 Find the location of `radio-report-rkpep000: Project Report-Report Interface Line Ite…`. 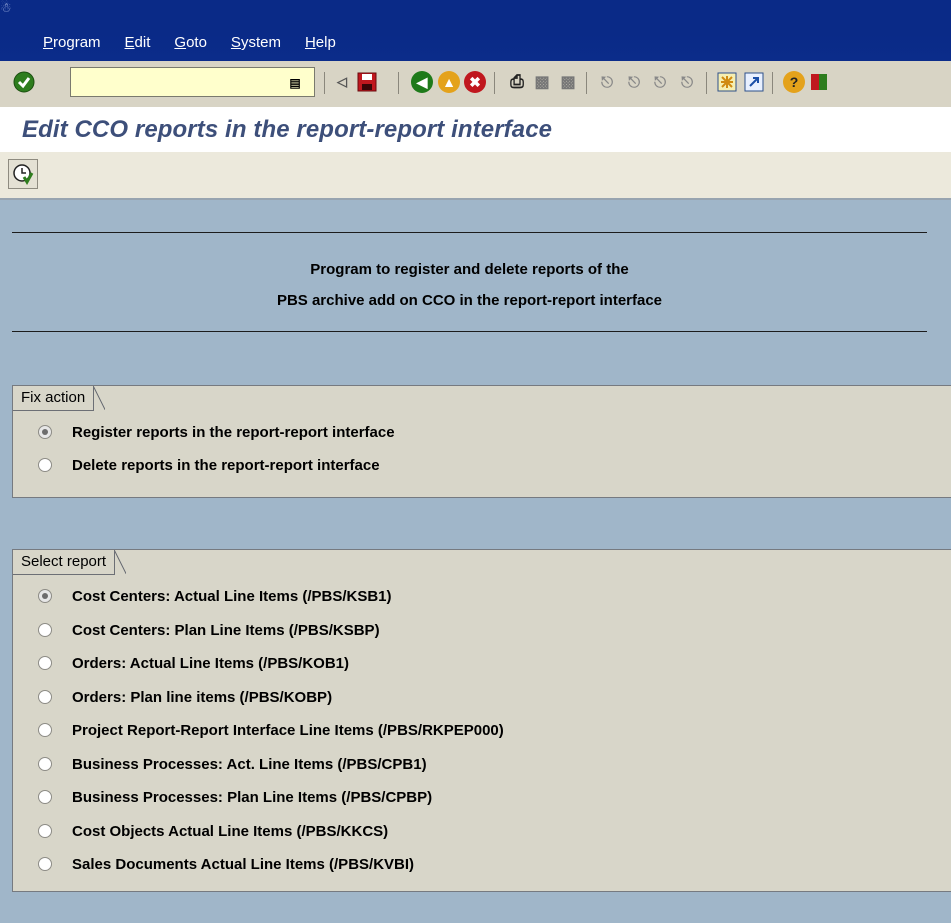

radio-report-rkpep000: Project Report-Report Interface Line Ite… is located at coordinates (271, 730).